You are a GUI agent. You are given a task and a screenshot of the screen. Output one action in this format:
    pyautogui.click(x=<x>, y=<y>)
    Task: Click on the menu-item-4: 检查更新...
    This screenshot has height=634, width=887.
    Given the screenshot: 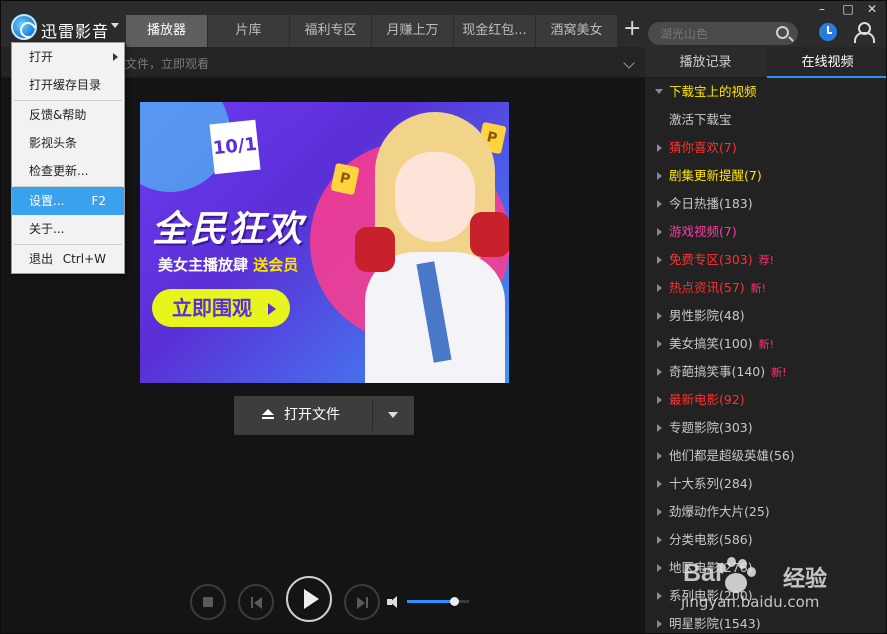 What is the action you would take?
    pyautogui.click(x=68, y=171)
    